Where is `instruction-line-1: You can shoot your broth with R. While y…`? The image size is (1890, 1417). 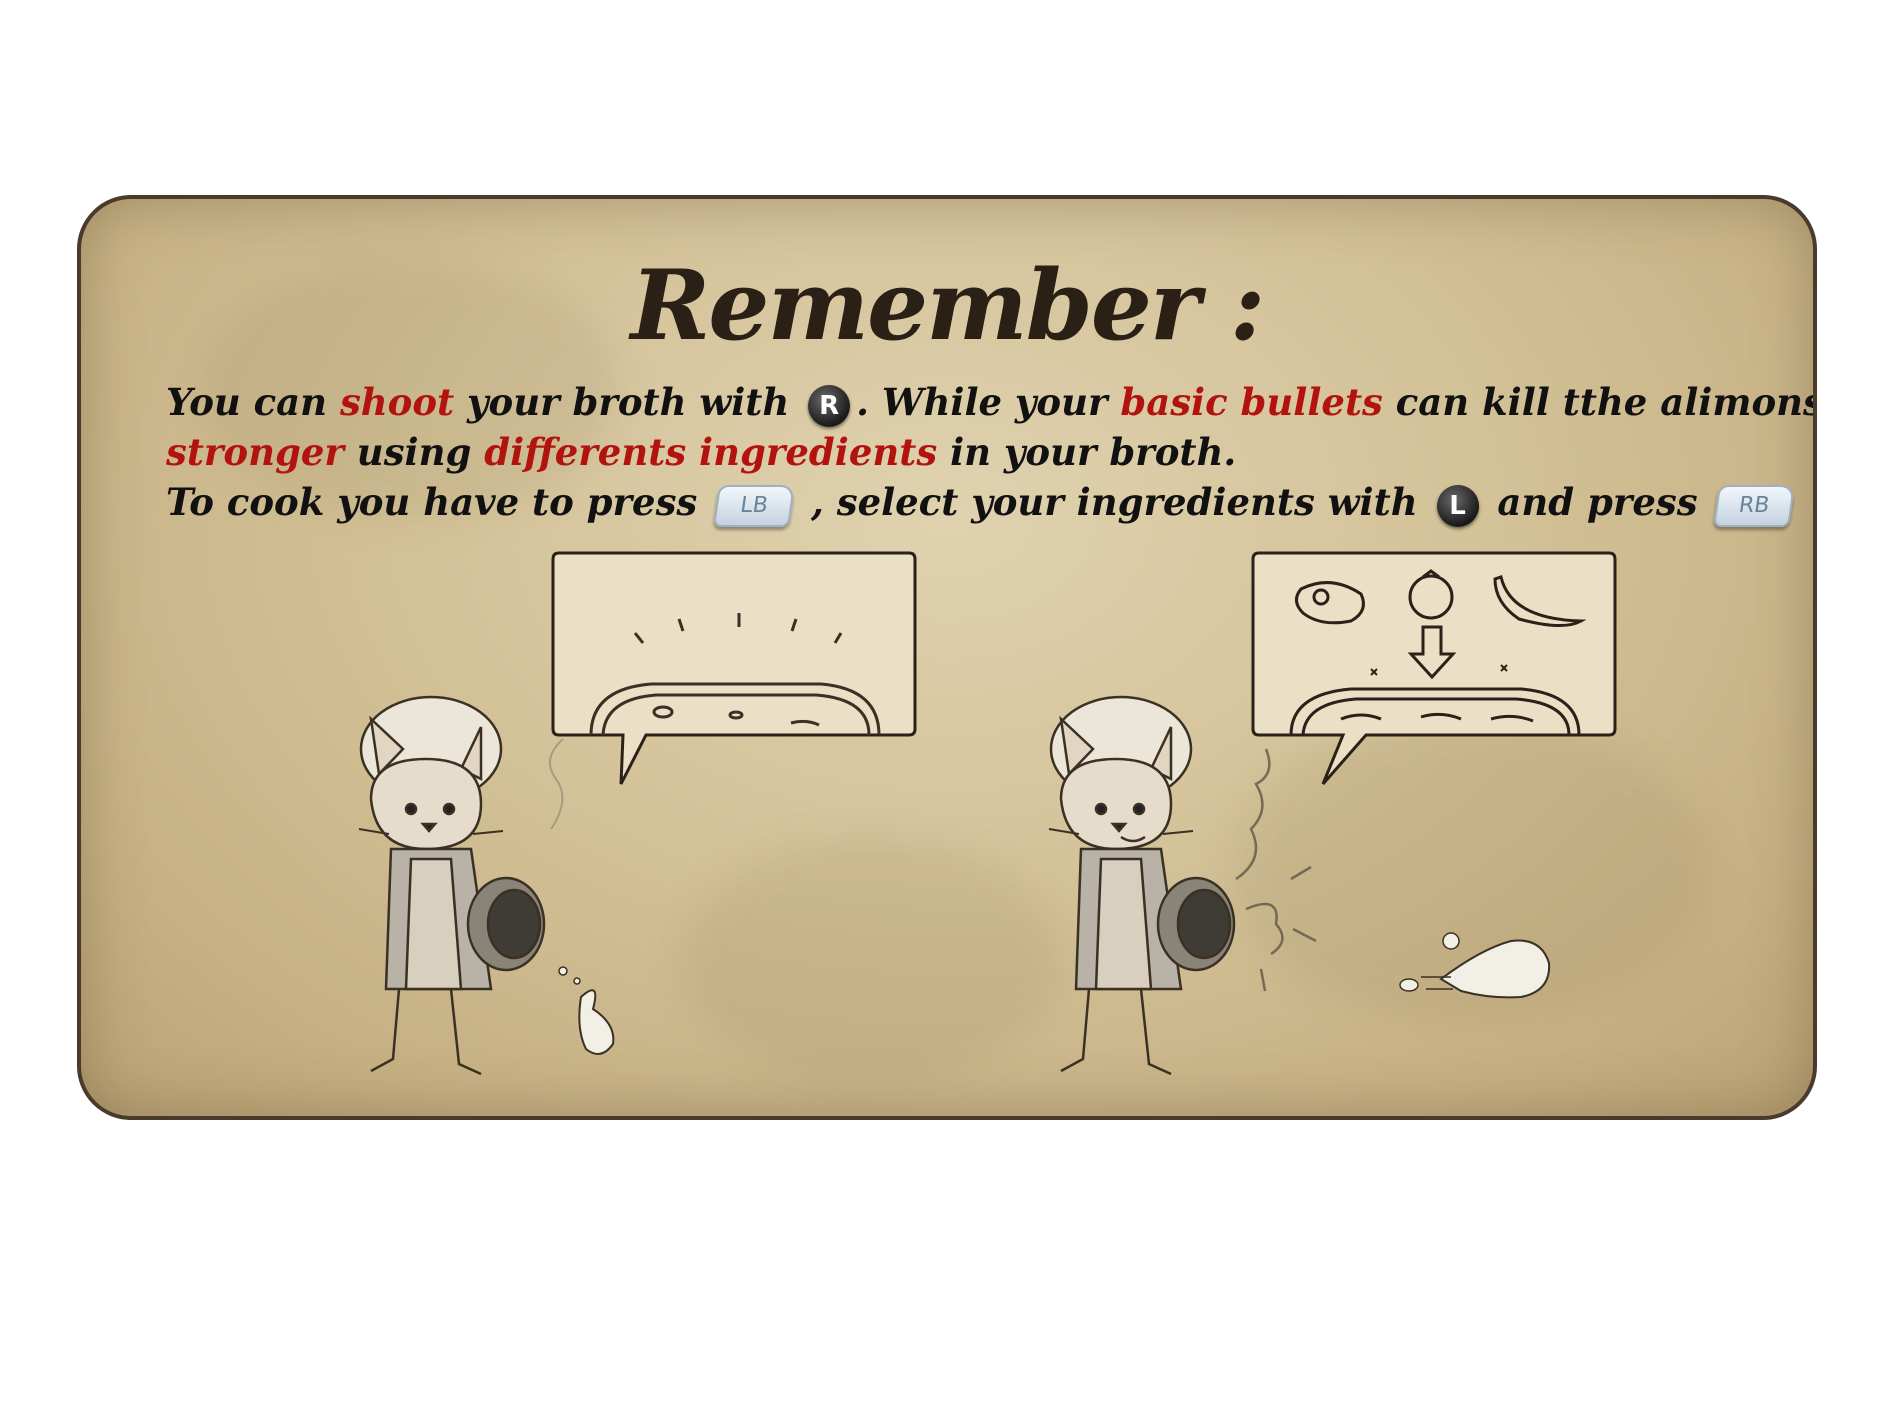
instruction-line-1: You can shoot your broth with R. While y… is located at coordinates (989, 402).